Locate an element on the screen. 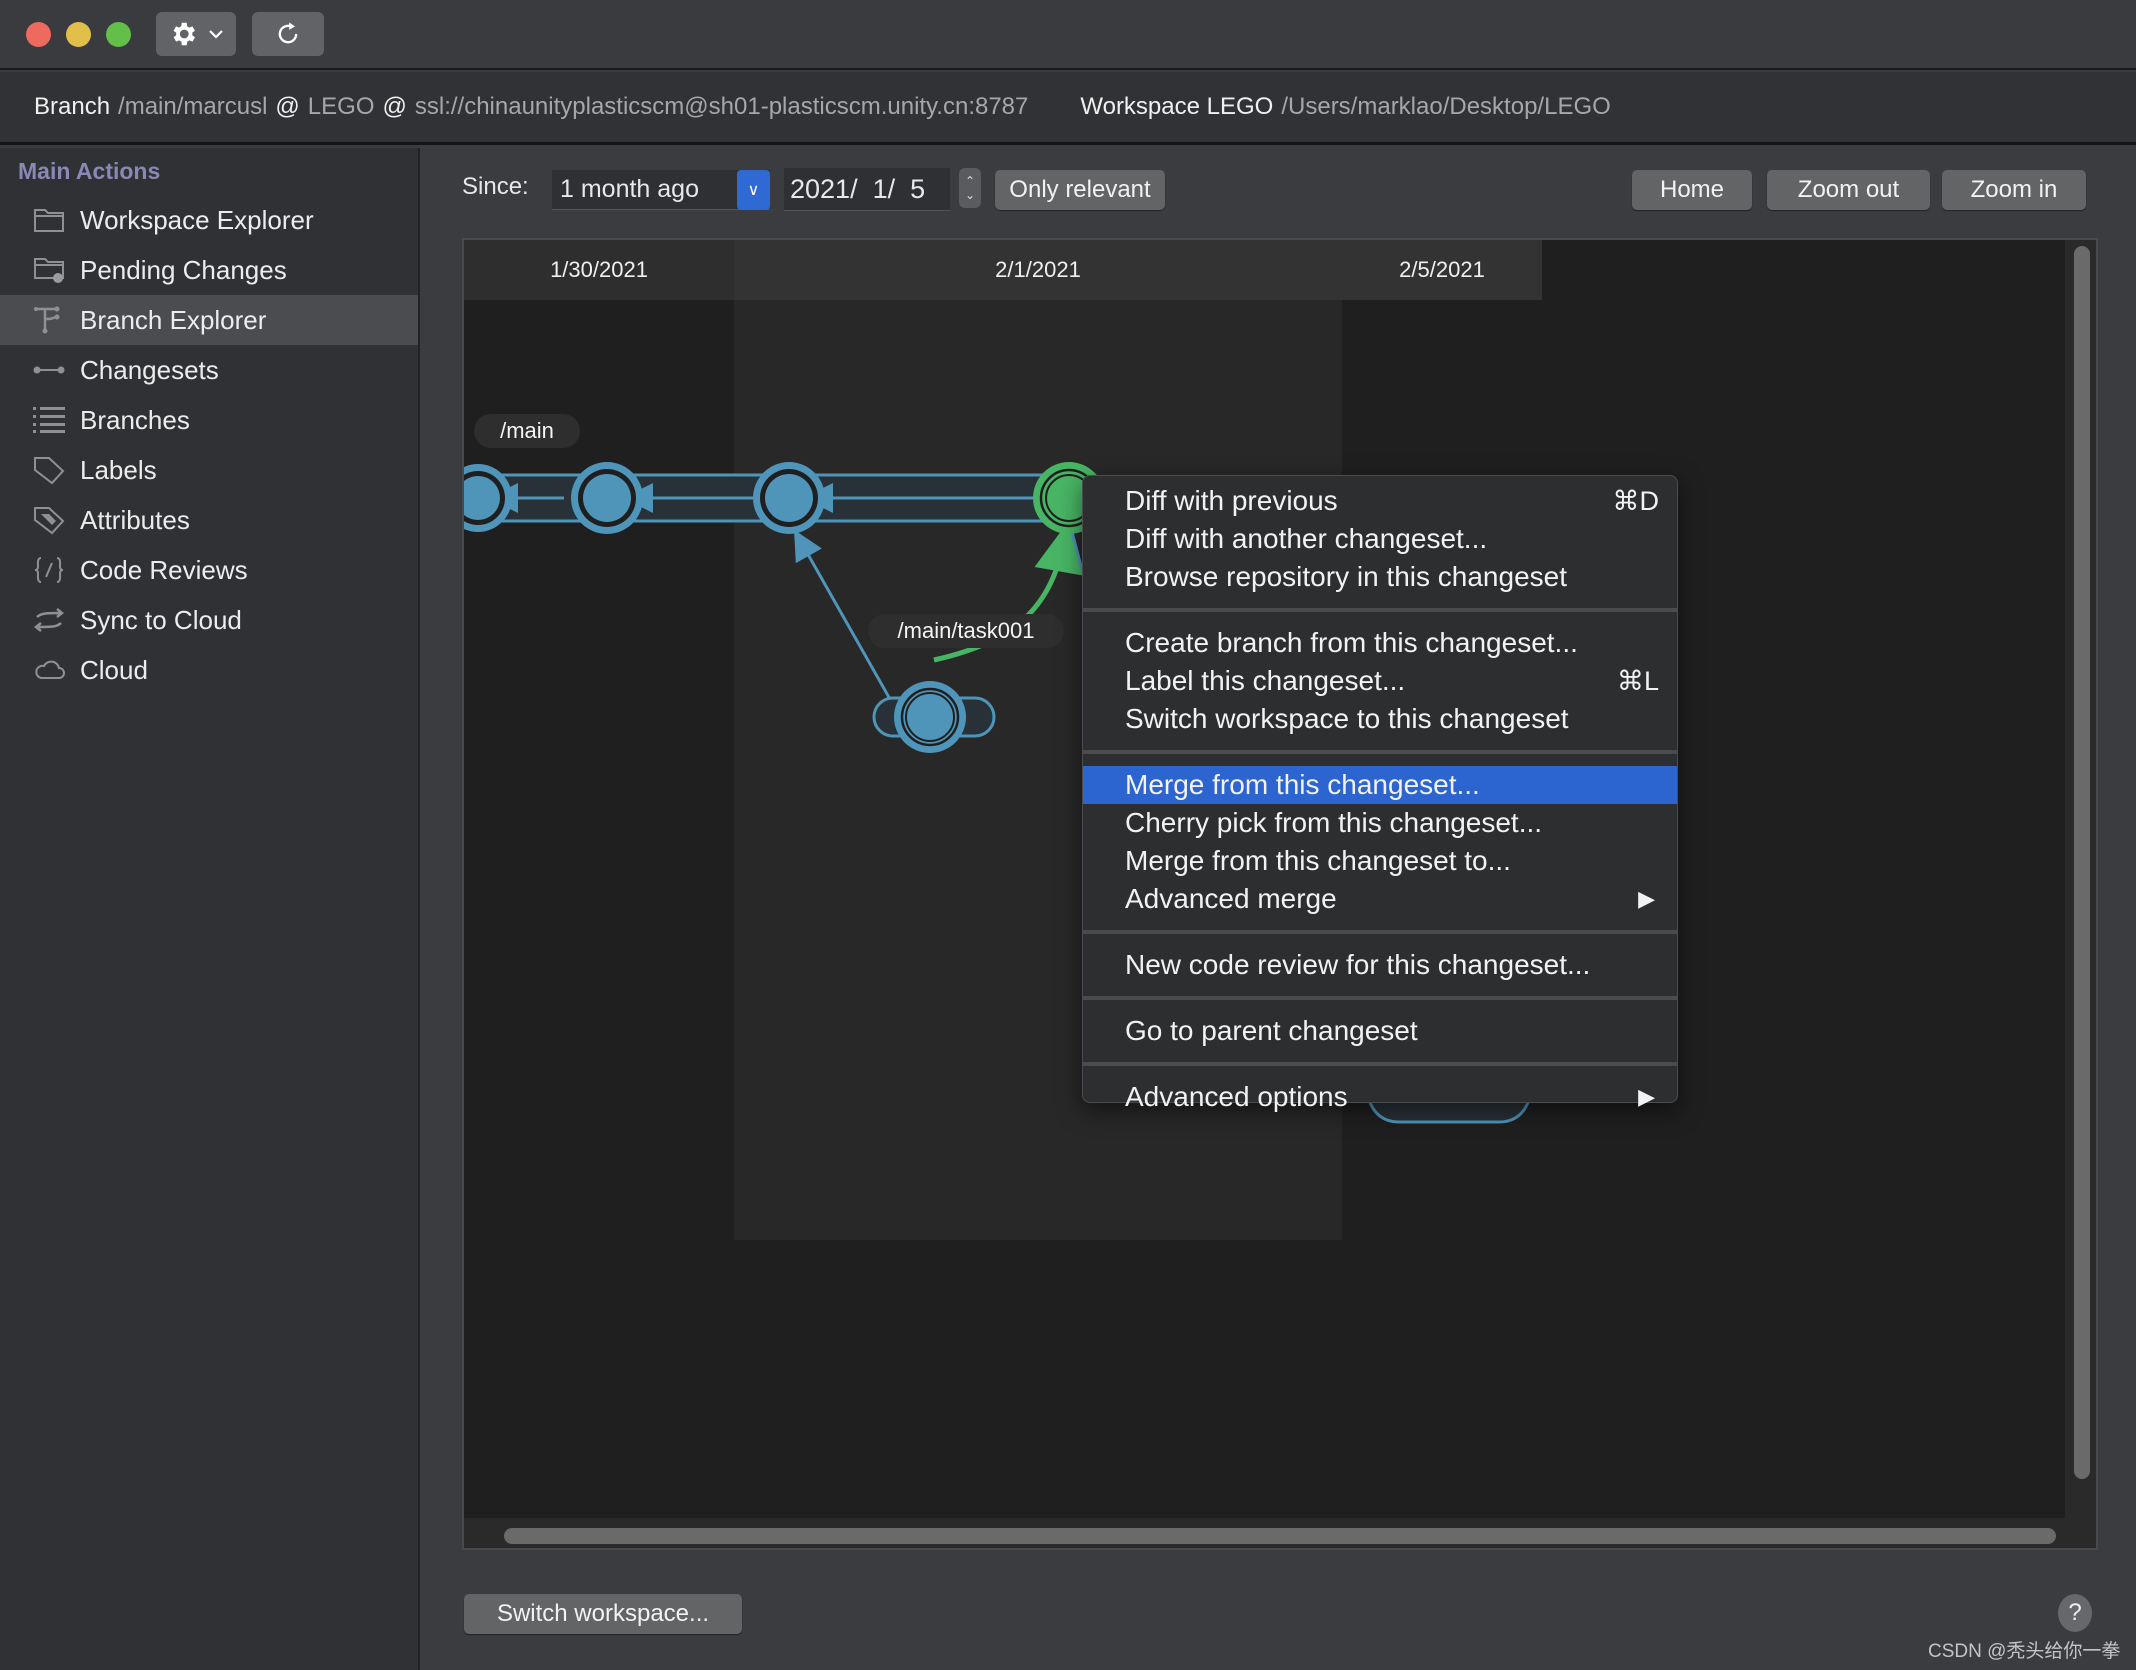 This screenshot has width=2136, height=1670. branch-path: /main/marcusl is located at coordinates (193, 106).